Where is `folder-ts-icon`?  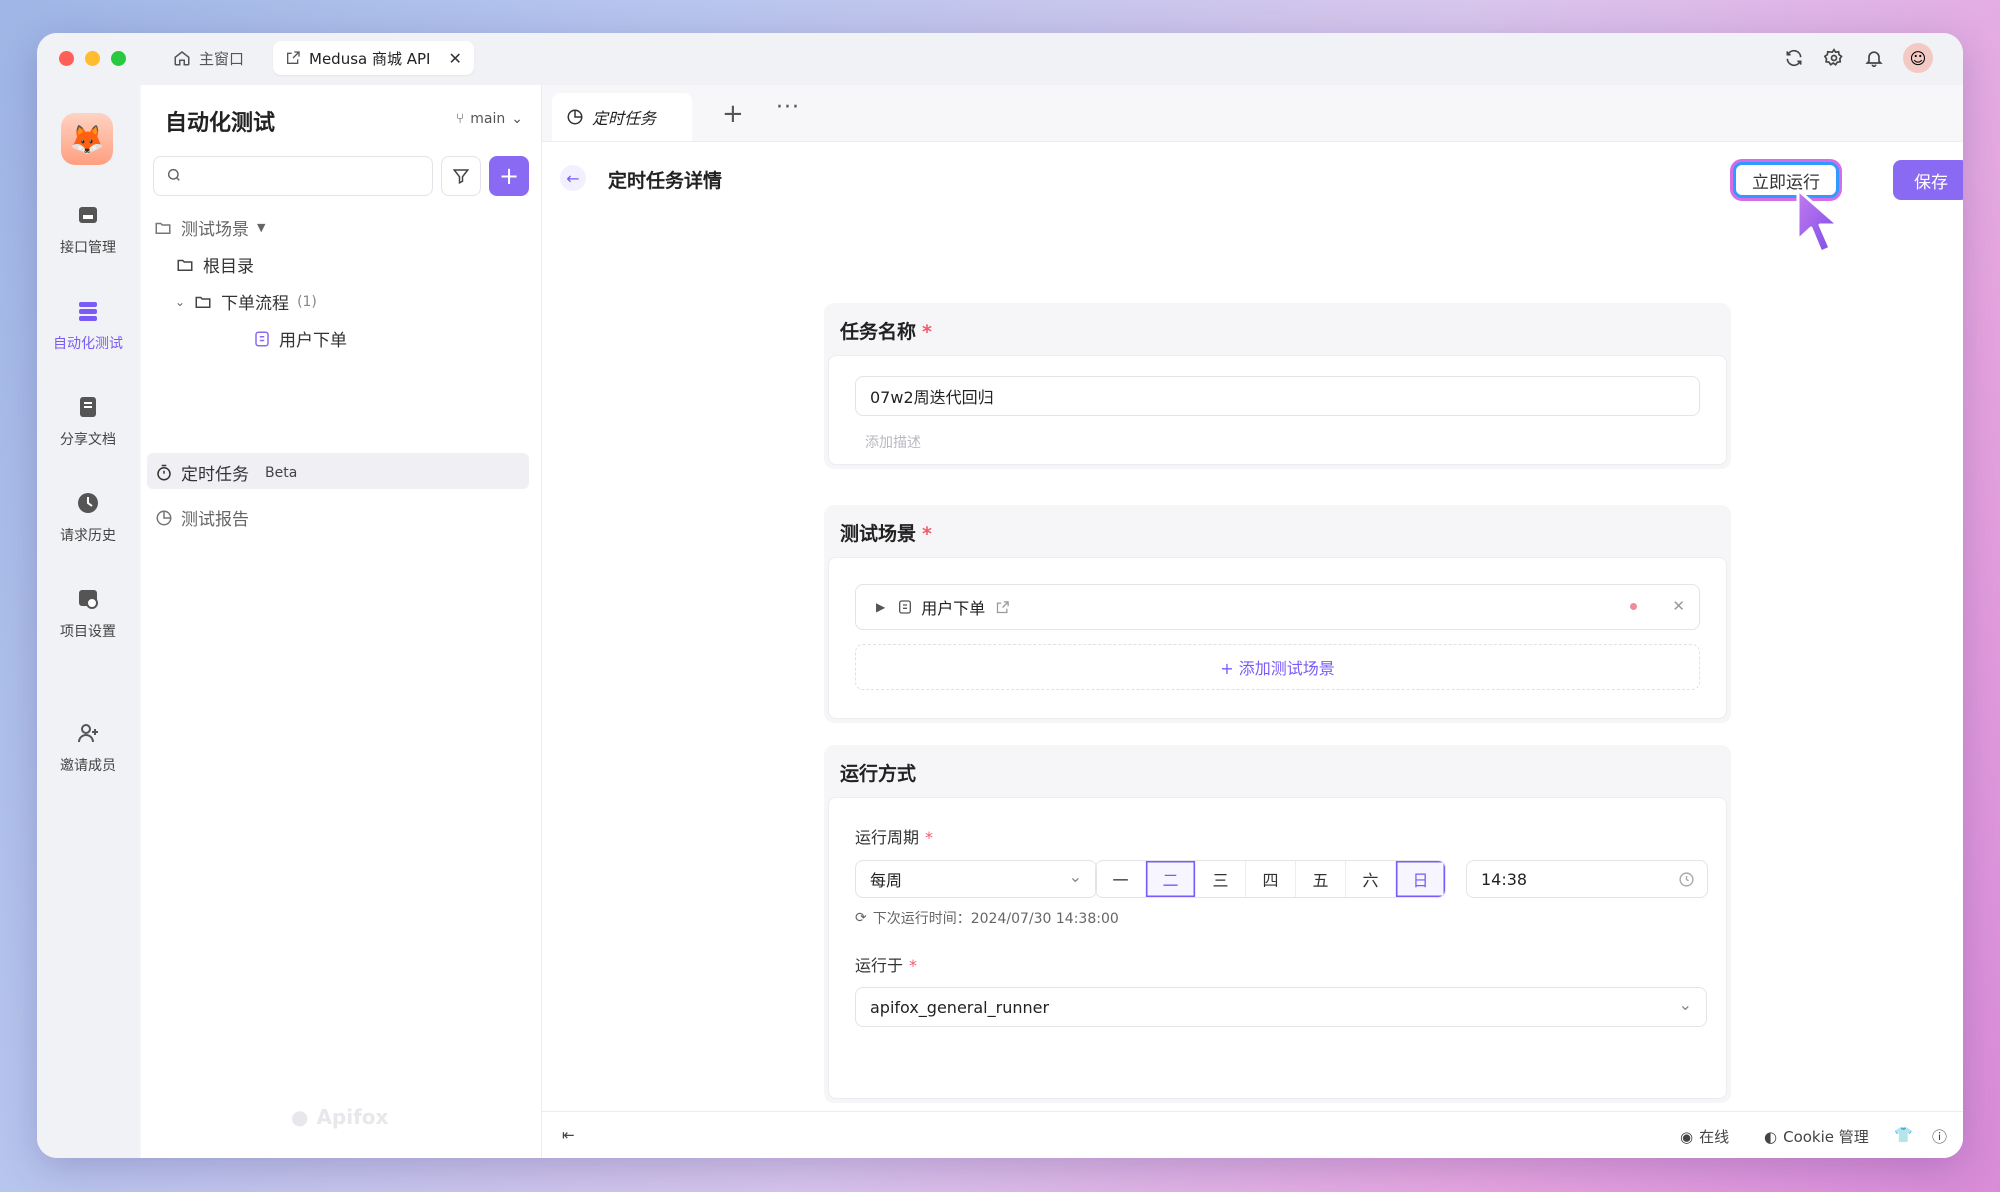
folder-ts-icon is located at coordinates (163, 228).